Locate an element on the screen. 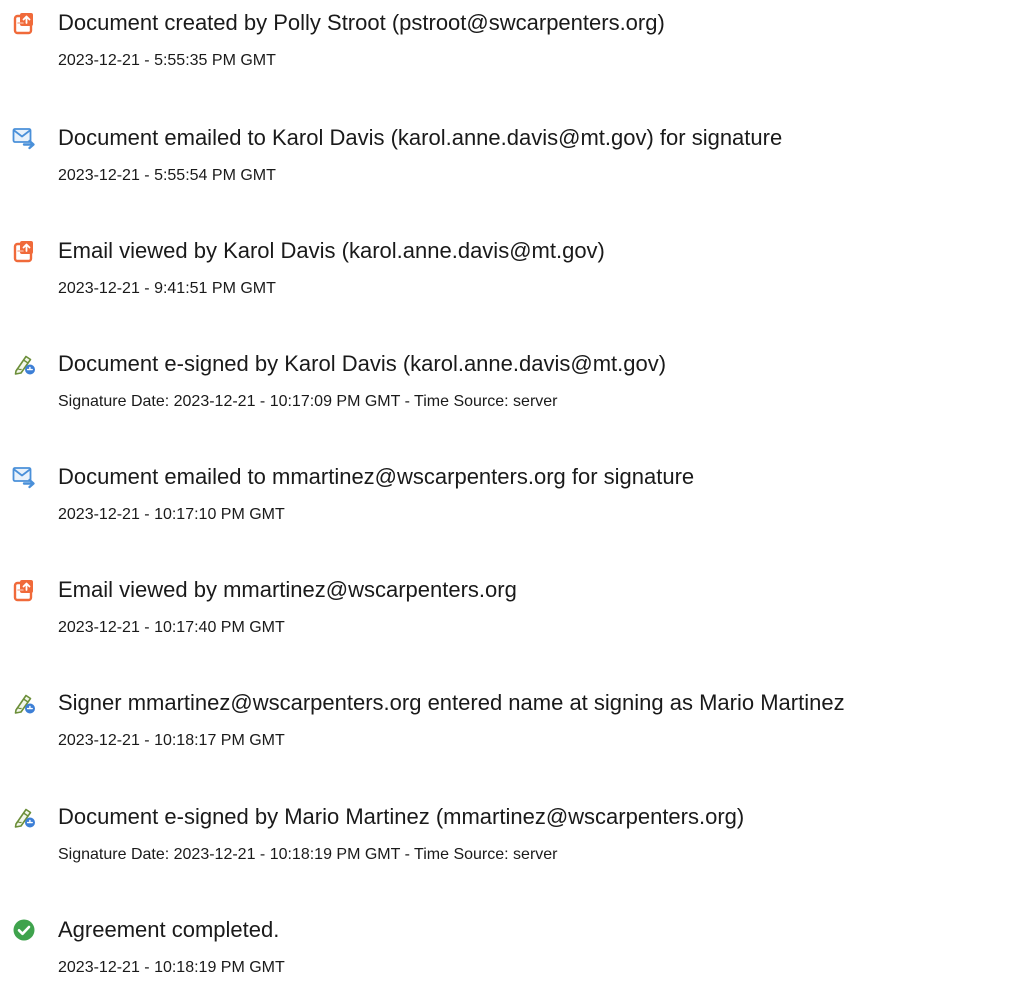  event-title: Agreement completed. is located at coordinates (169, 929).